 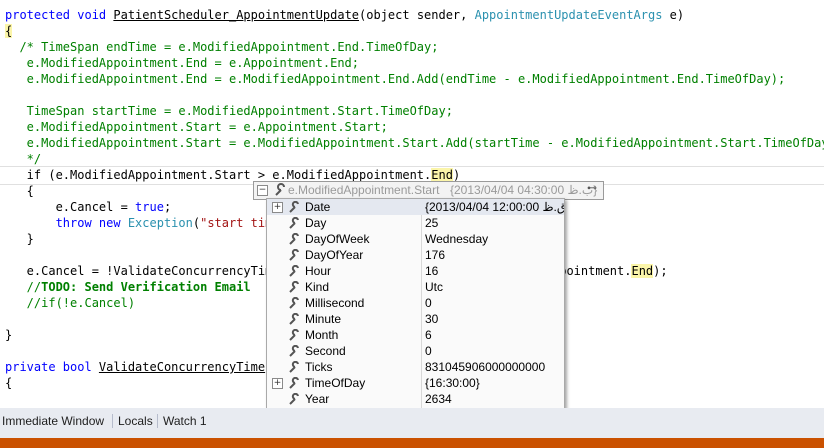 What do you see at coordinates (610, 271) in the screenshot?
I see `code-line-15-tail: ppointment.End);` at bounding box center [610, 271].